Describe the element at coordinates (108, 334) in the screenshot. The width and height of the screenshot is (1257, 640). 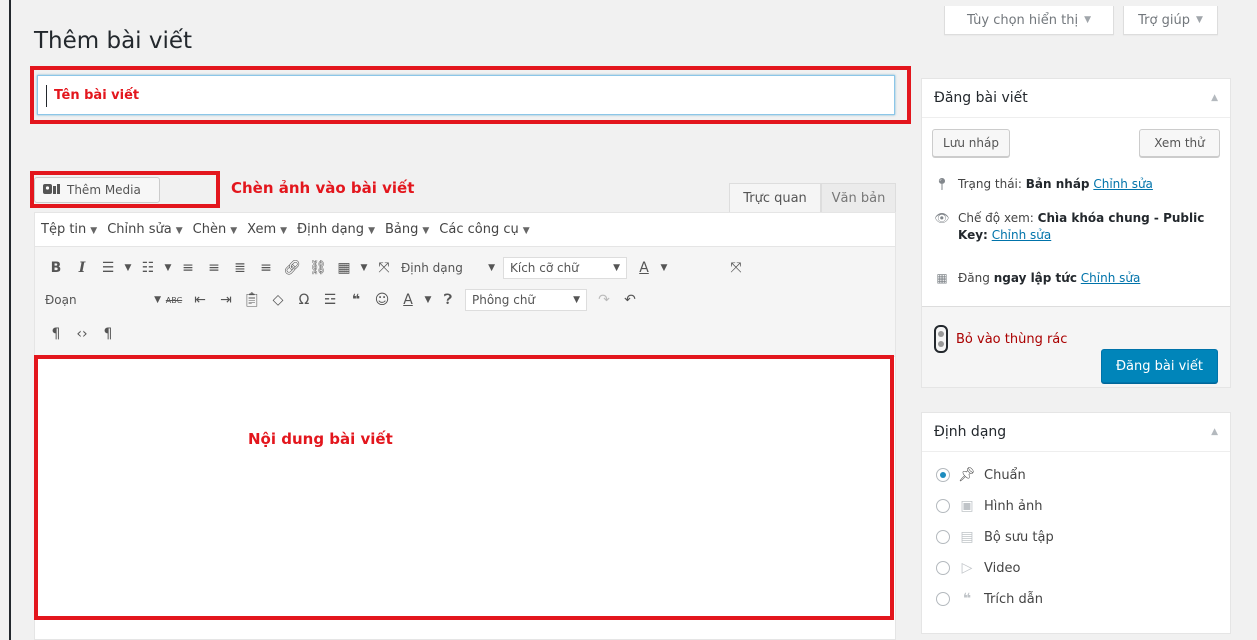
I see `ltr-paragraph-icon: ¶` at that location.